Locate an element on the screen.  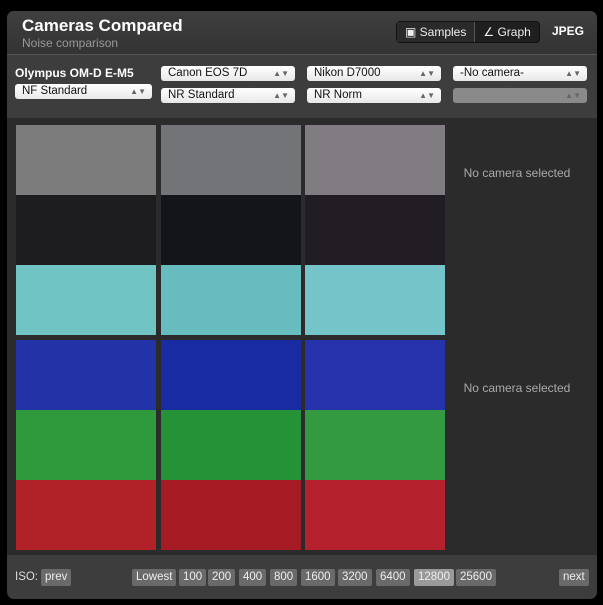
iso-label: ISO: is located at coordinates (27, 577).